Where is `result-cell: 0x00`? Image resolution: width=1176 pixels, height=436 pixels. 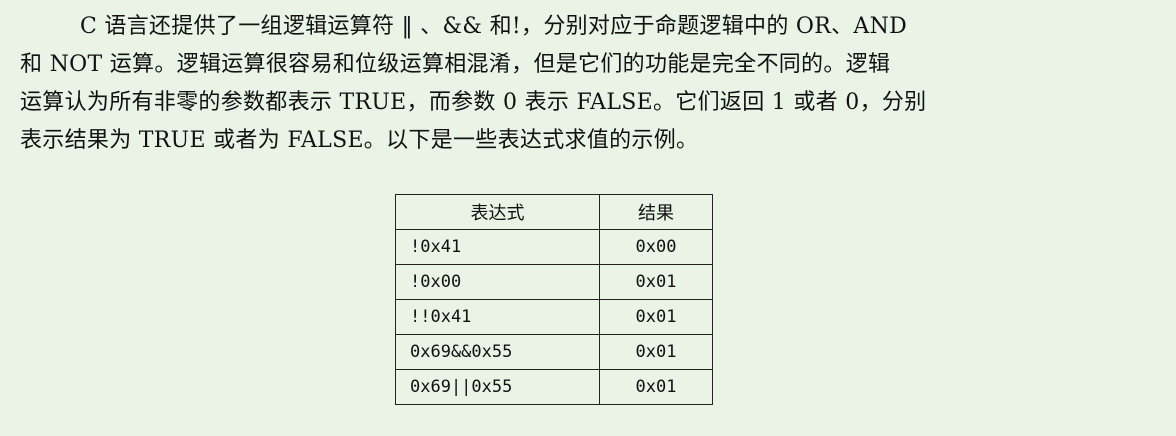
result-cell: 0x00 is located at coordinates (656, 247).